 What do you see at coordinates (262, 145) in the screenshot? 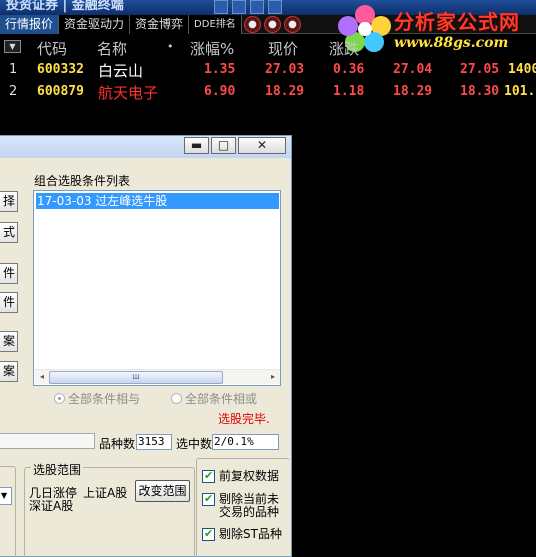
I see `close-icon: ✕` at bounding box center [262, 145].